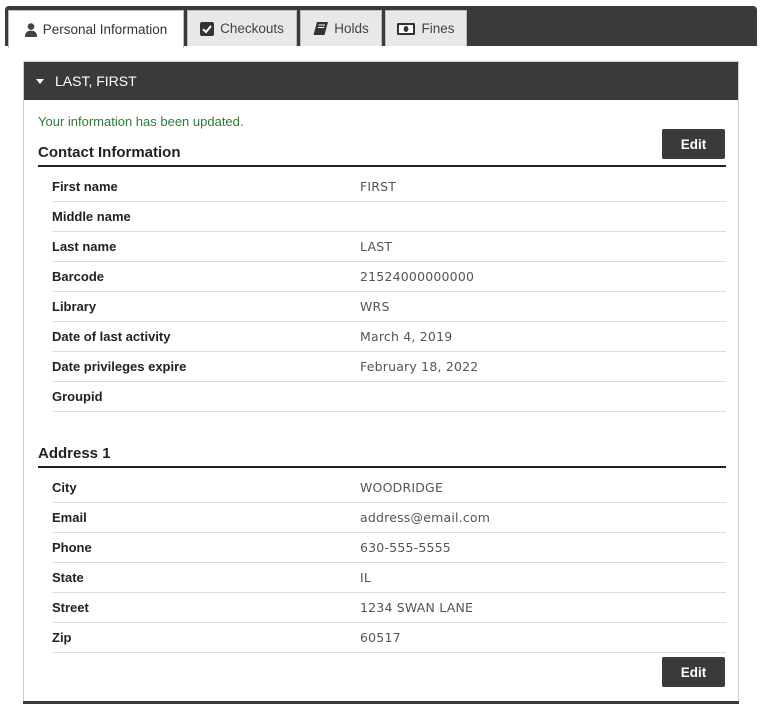  I want to click on contact-information-heading: Contact Information, so click(382, 155).